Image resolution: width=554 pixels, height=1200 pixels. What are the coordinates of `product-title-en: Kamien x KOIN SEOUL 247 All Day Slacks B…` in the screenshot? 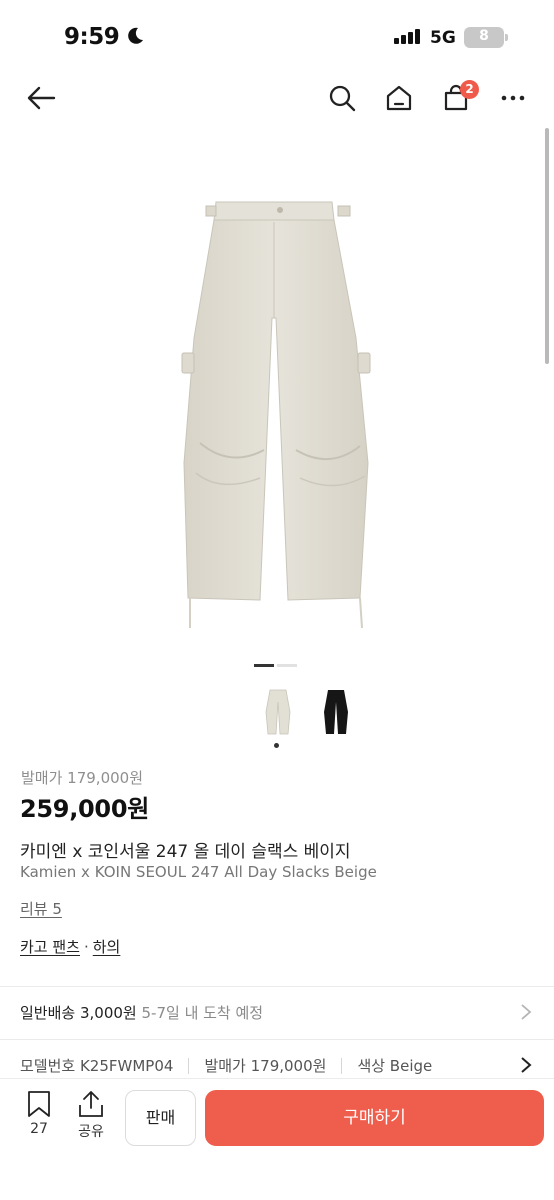 It's located at (198, 872).